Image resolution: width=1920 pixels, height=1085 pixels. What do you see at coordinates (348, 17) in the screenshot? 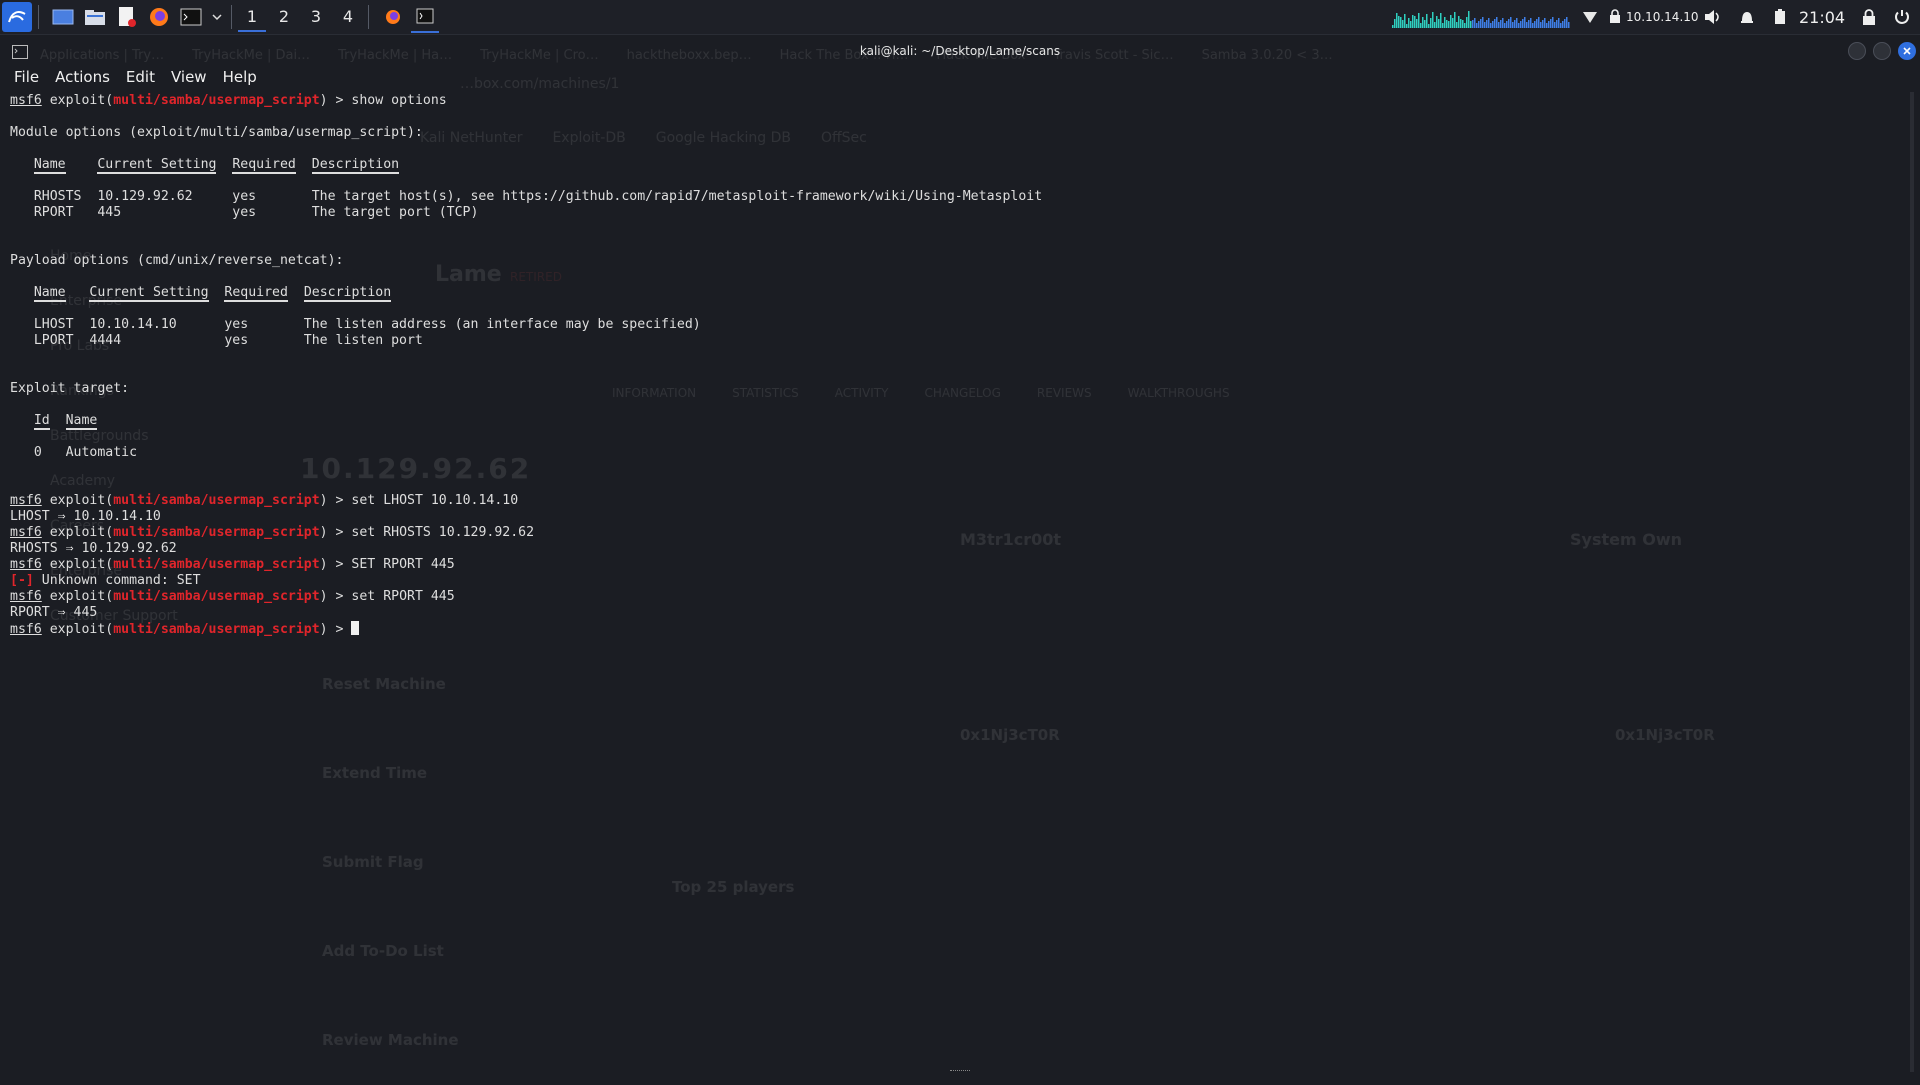
I see `workspace-4: 4` at bounding box center [348, 17].